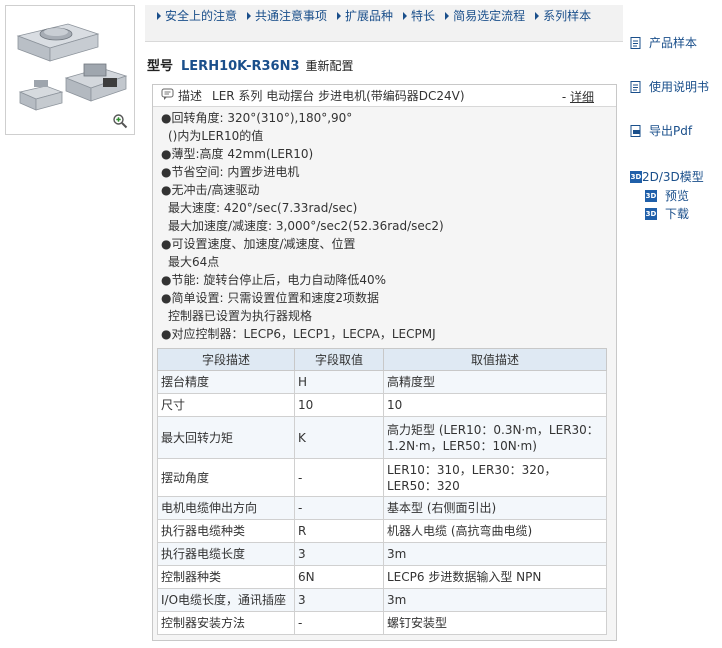 This screenshot has width=722, height=648. I want to click on cell-desc: LECP6 步进数据输入型 NPN, so click(495, 577).